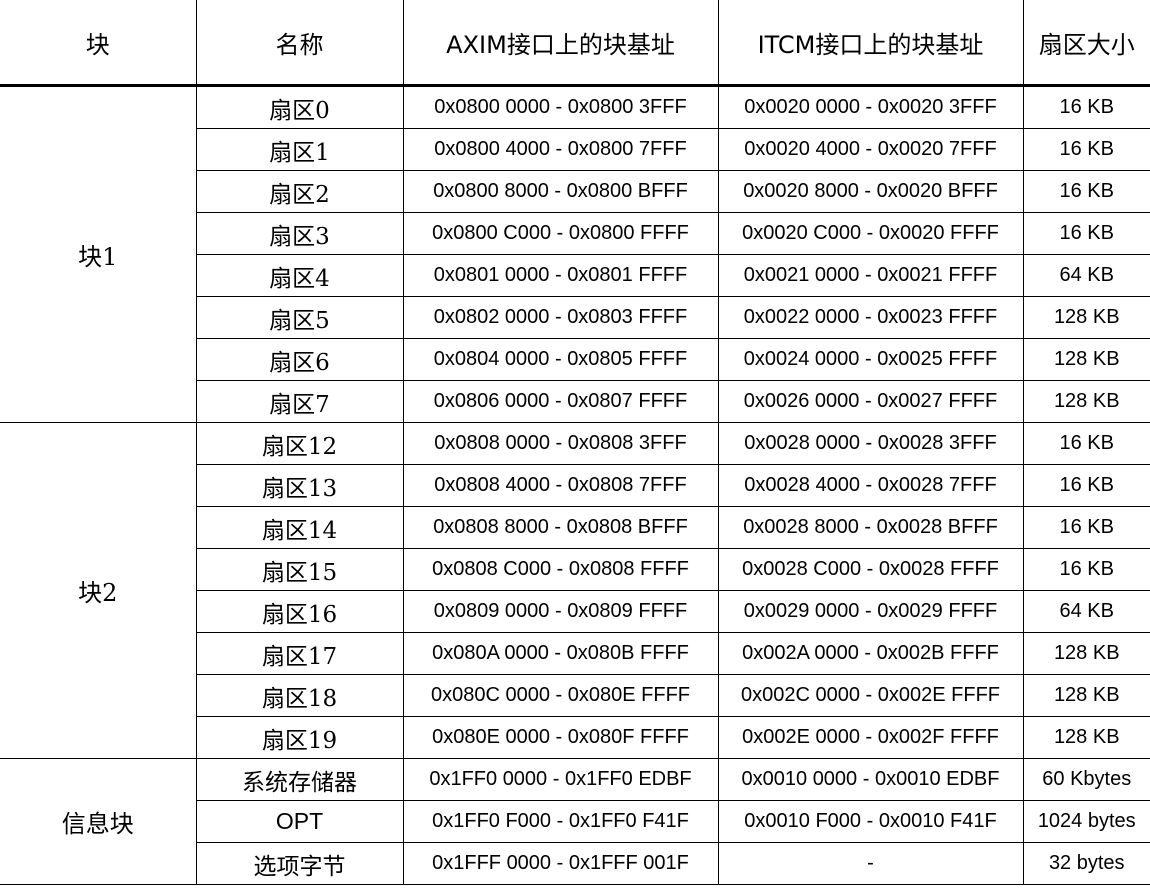  What do you see at coordinates (560, 401) in the screenshot?
I see `axim-address-range: 0x0806 0000 - 0x0807 FFFF` at bounding box center [560, 401].